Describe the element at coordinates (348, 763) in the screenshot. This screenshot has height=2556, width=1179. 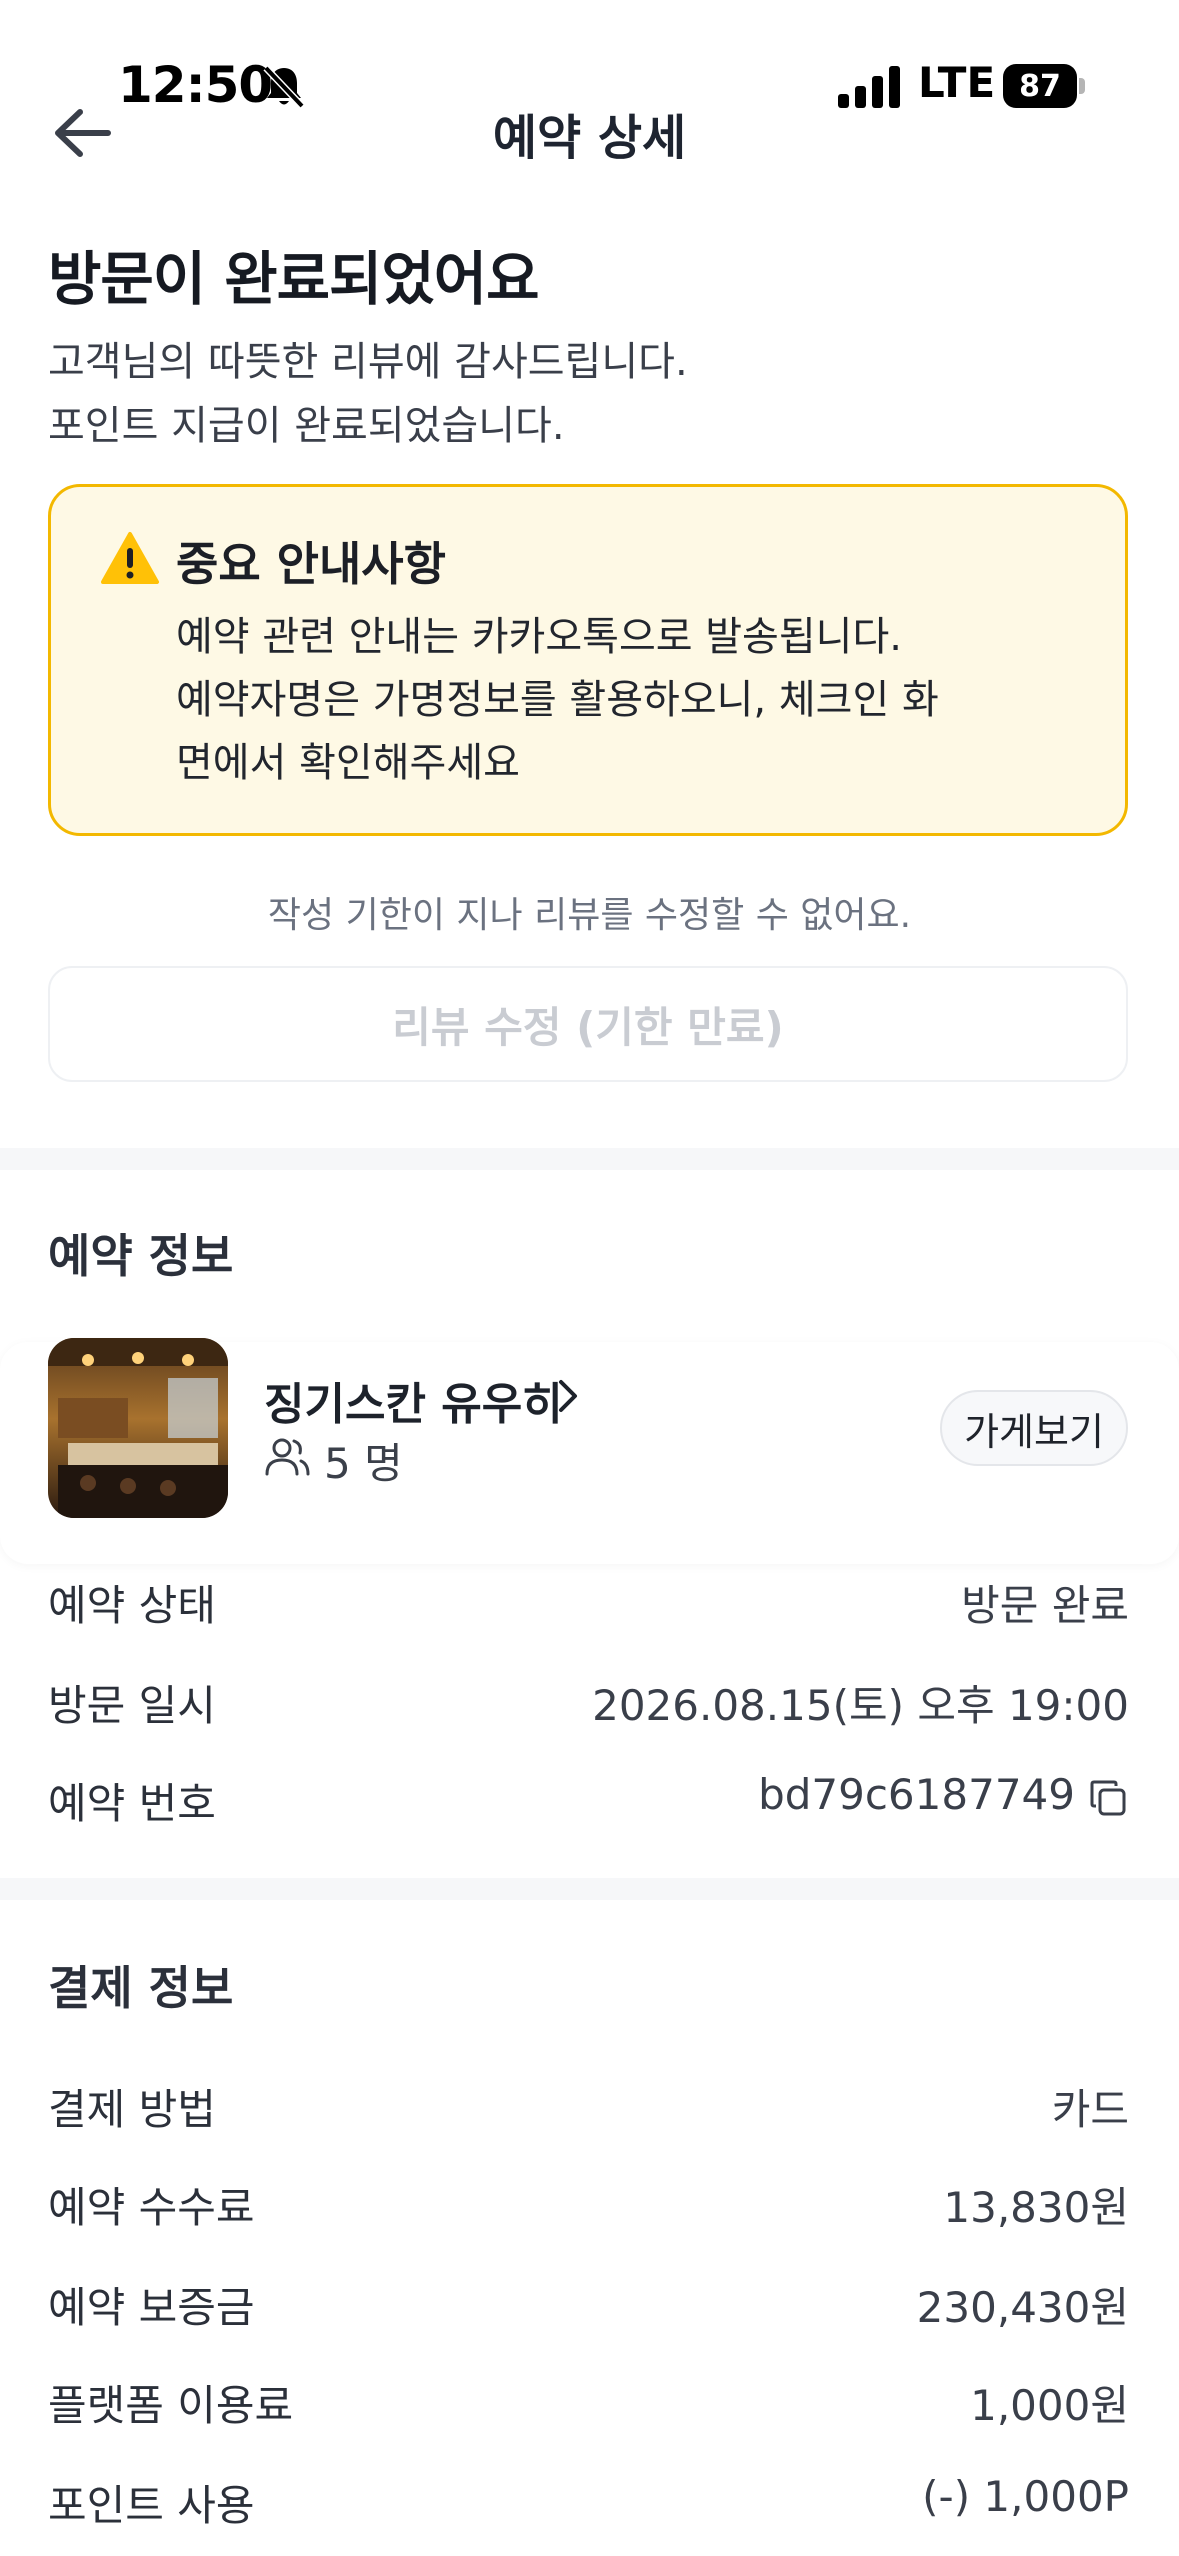
I see `notice-line-3: 면에서 확인해주세요` at that location.